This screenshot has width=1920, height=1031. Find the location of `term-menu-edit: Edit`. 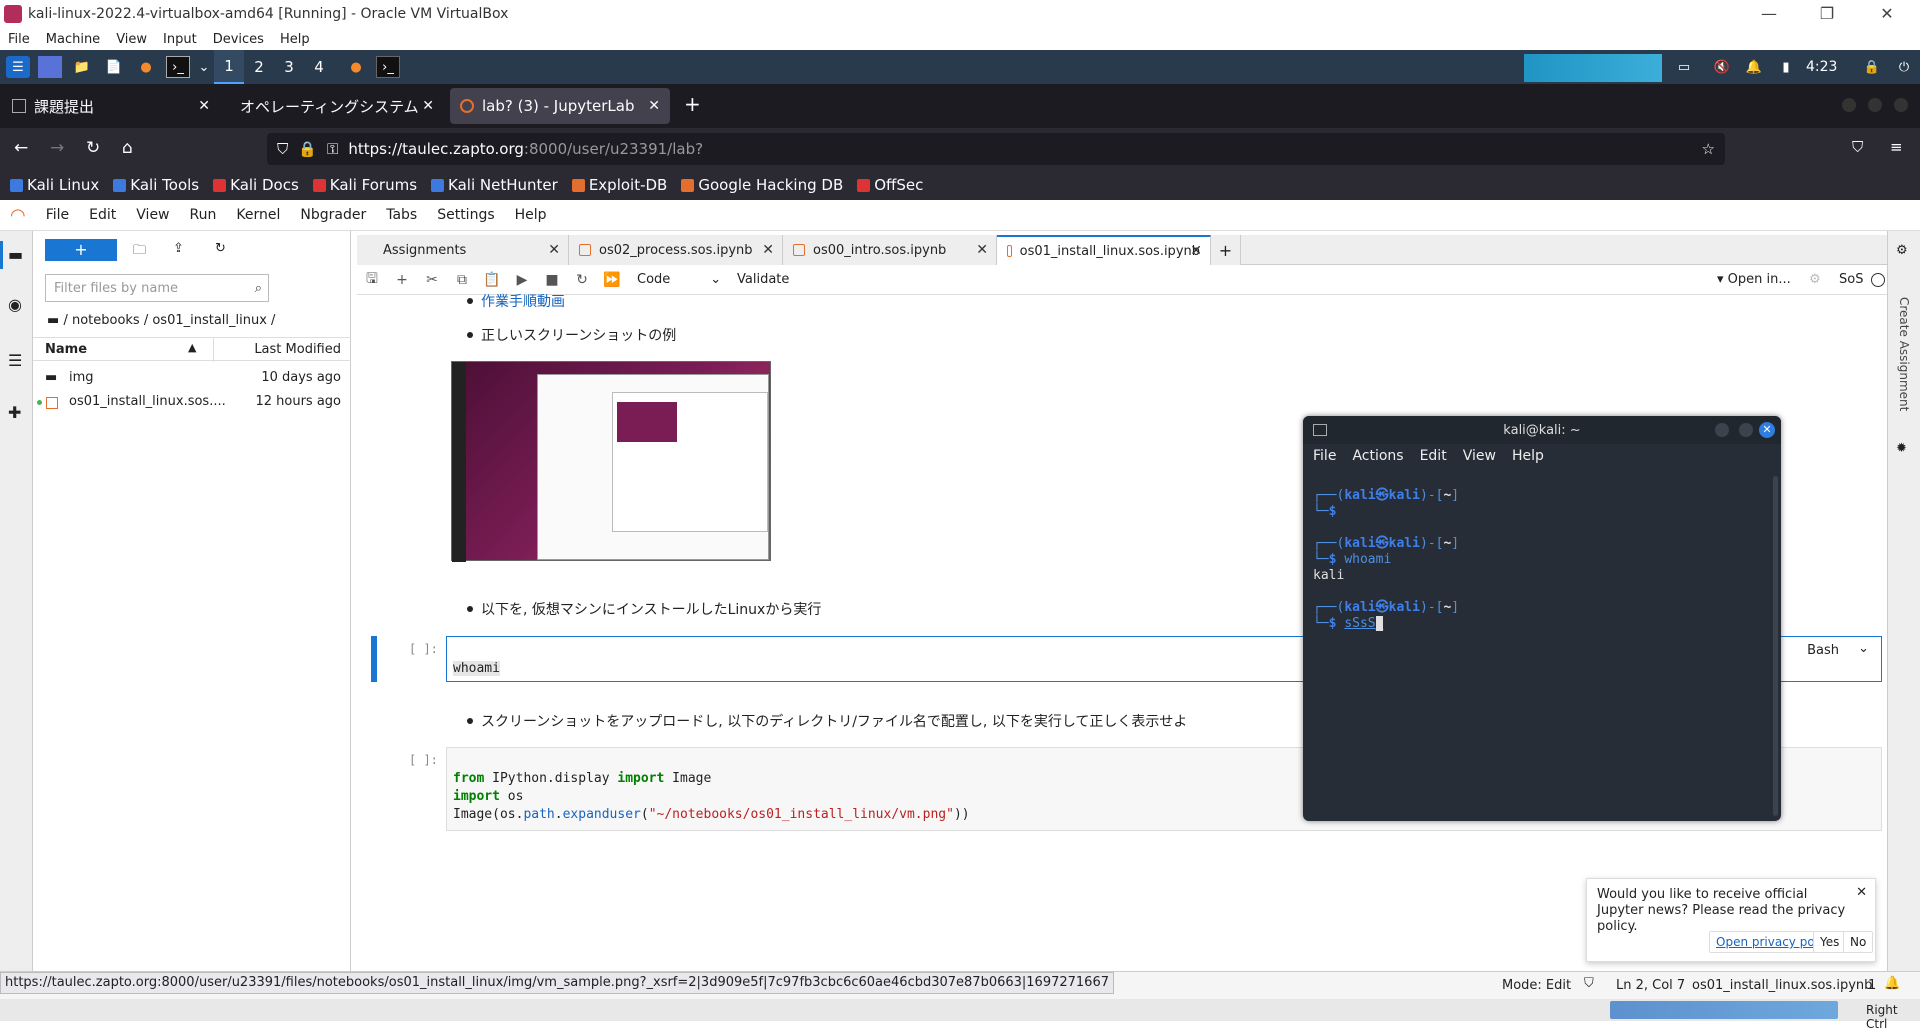

term-menu-edit: Edit is located at coordinates (1433, 456).